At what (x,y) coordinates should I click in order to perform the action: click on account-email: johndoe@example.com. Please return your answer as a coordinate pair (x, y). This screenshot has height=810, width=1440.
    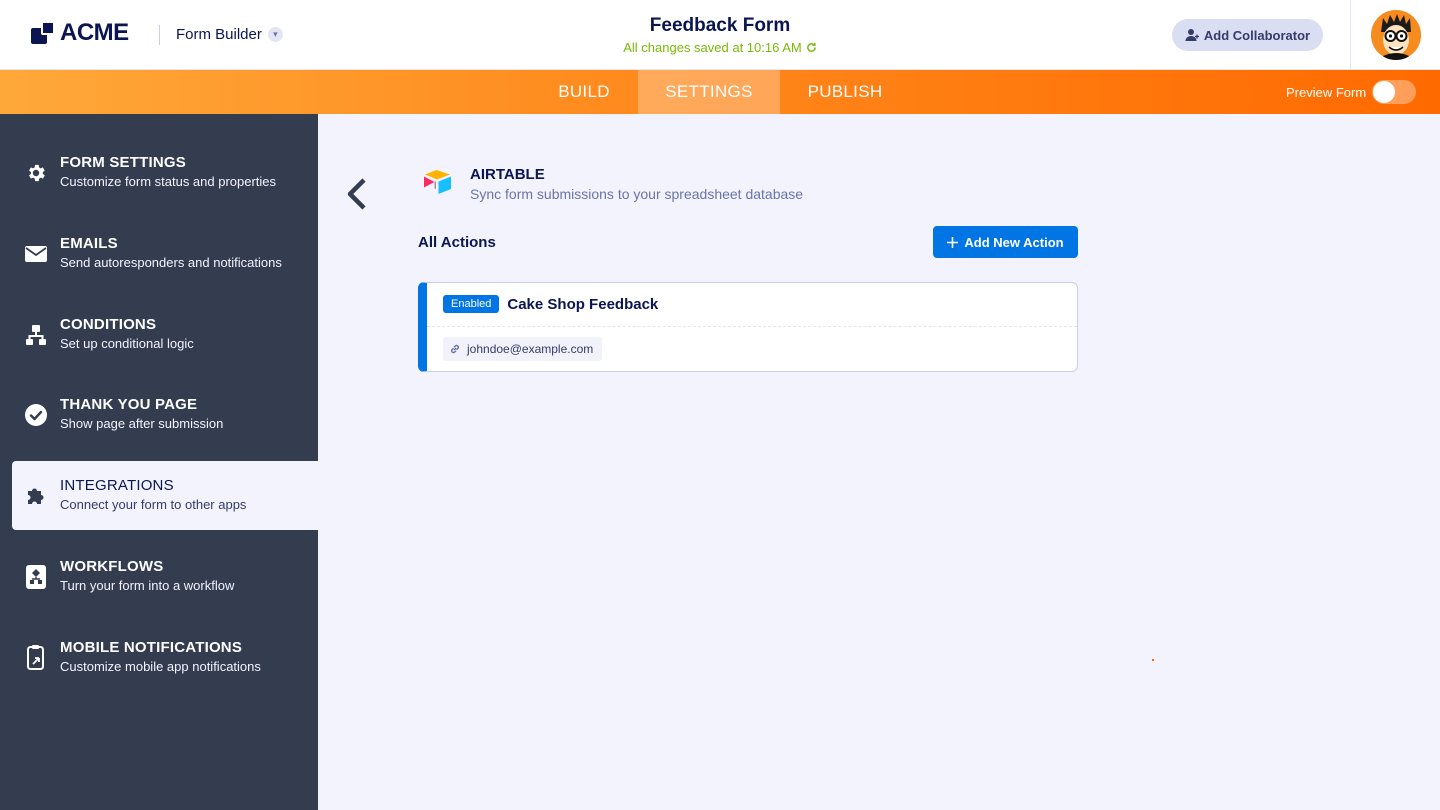
    Looking at the image, I should click on (530, 349).